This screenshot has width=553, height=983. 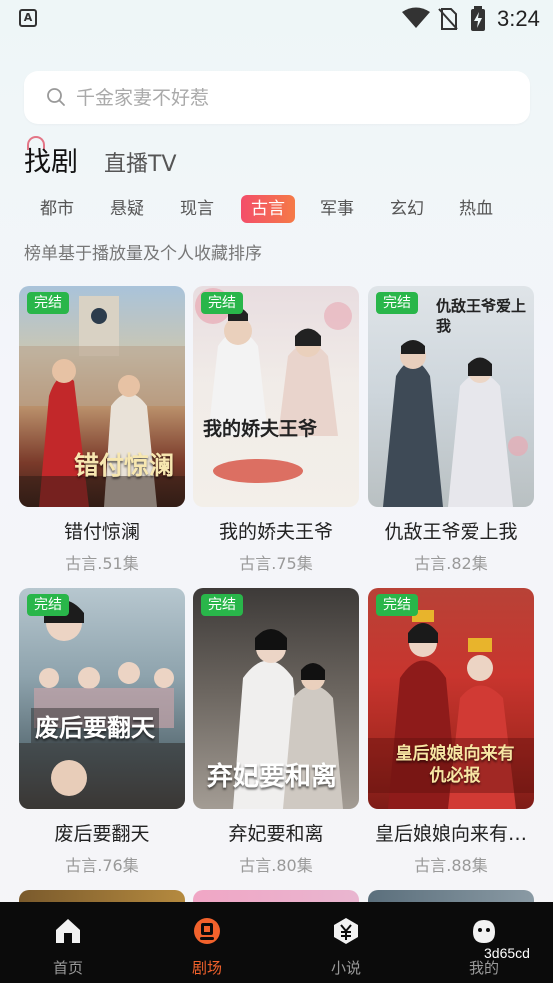 What do you see at coordinates (448, 19) in the screenshot?
I see `no-sim-icon` at bounding box center [448, 19].